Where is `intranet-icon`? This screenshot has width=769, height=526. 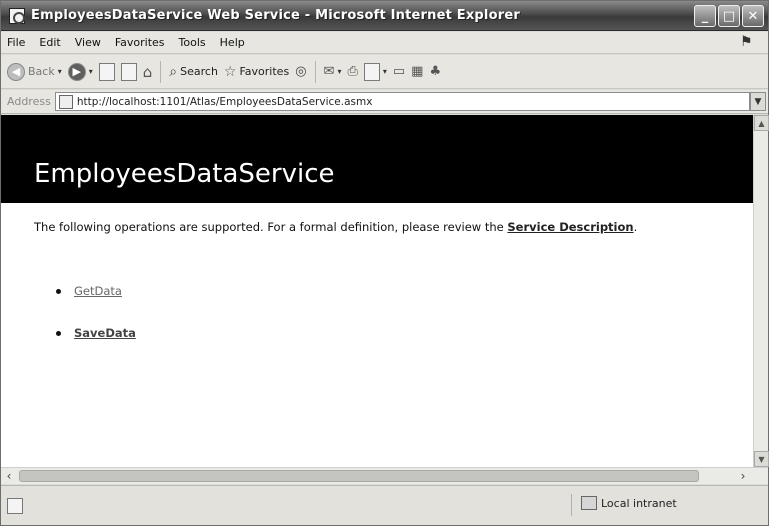 intranet-icon is located at coordinates (589, 503).